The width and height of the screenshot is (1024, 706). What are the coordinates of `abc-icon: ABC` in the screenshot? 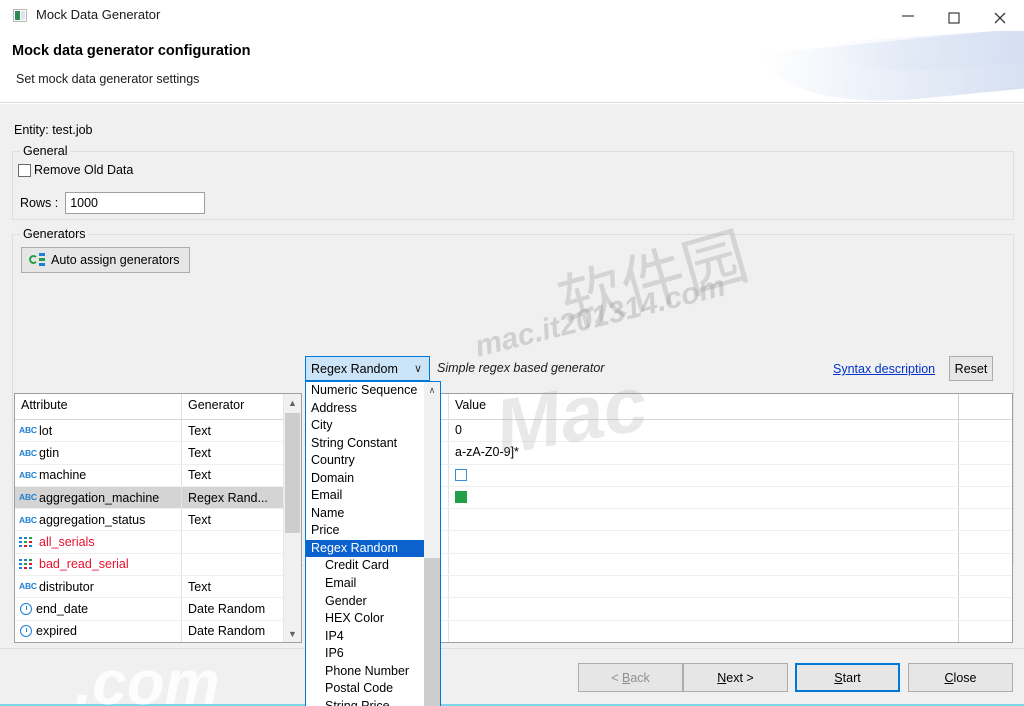 It's located at (28, 586).